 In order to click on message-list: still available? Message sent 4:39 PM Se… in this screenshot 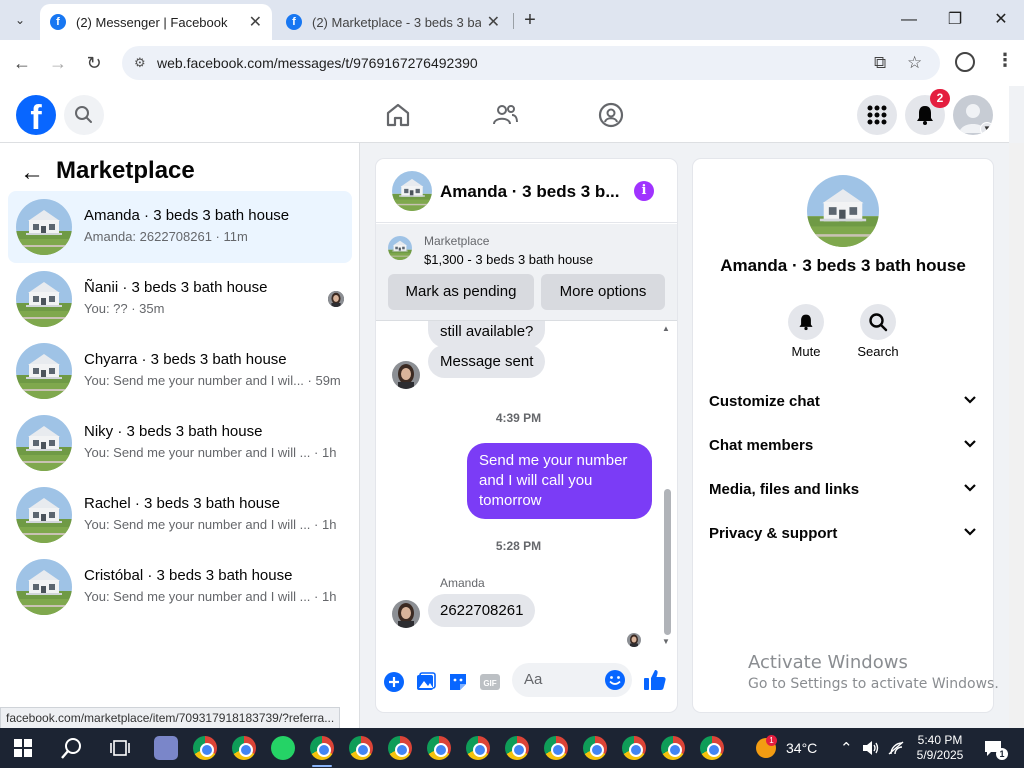, I will do `click(526, 488)`.